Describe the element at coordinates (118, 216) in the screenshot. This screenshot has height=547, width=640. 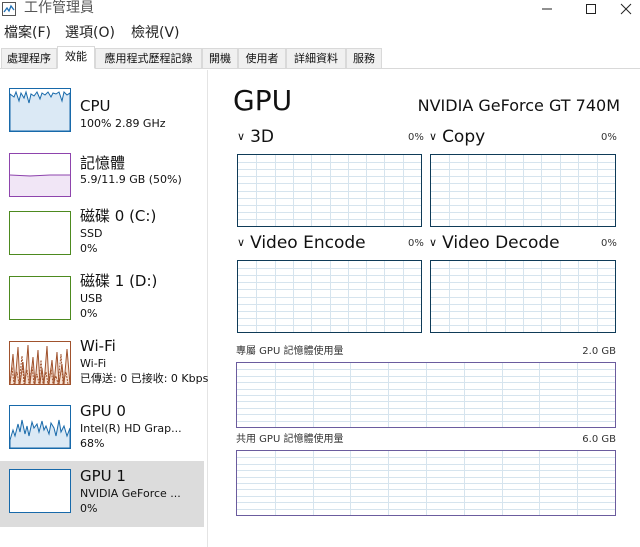
I see `sidebar-item-name: 磁碟 0 (C:)` at that location.